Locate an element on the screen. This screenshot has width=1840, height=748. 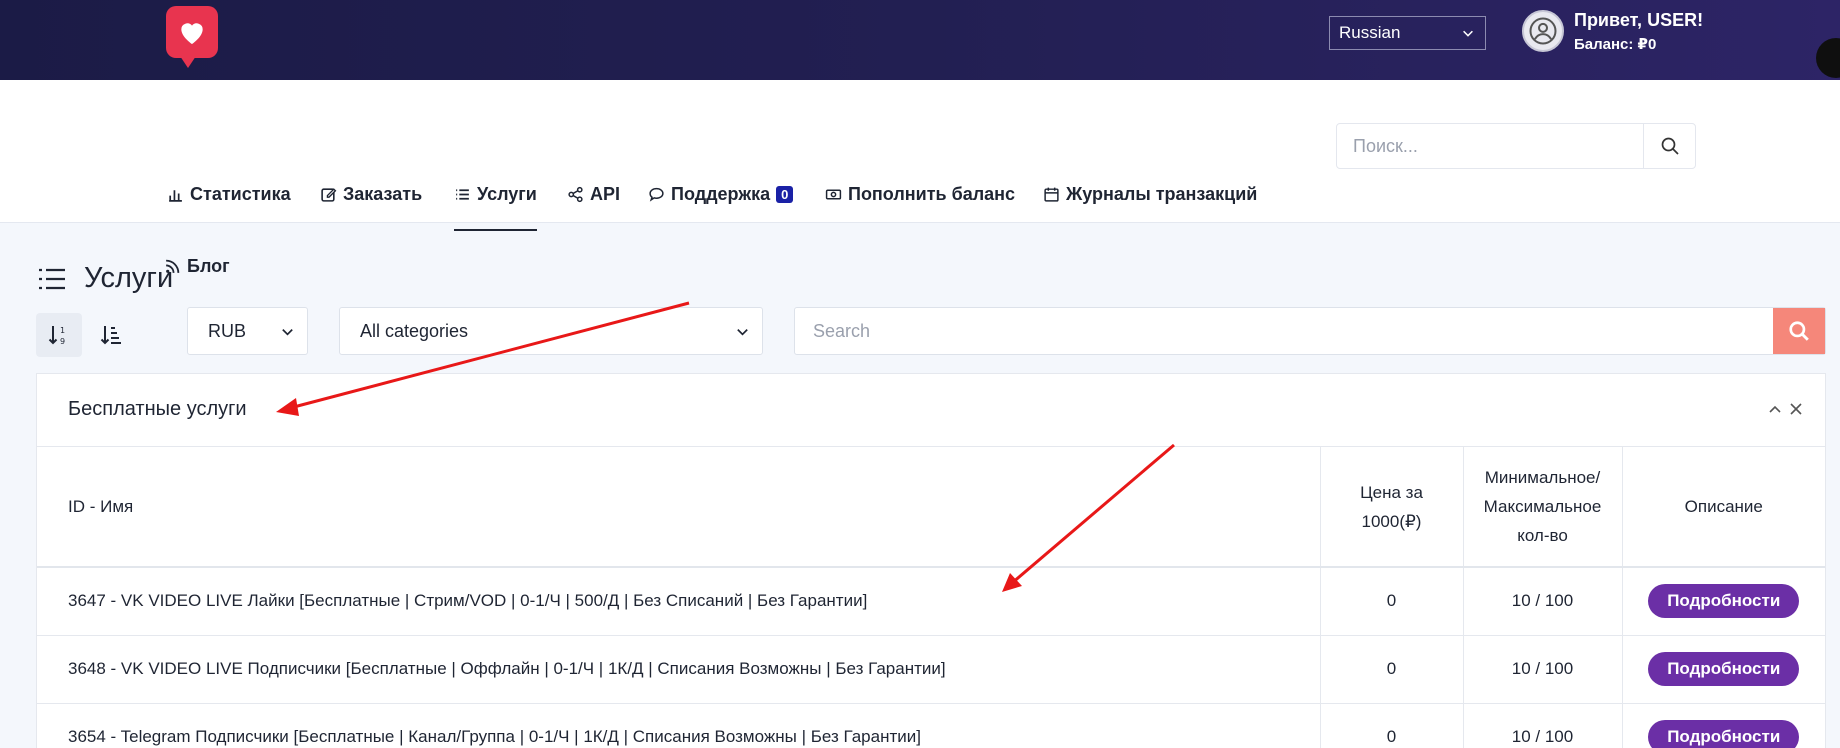
nav-label: Поддержка is located at coordinates (721, 193).